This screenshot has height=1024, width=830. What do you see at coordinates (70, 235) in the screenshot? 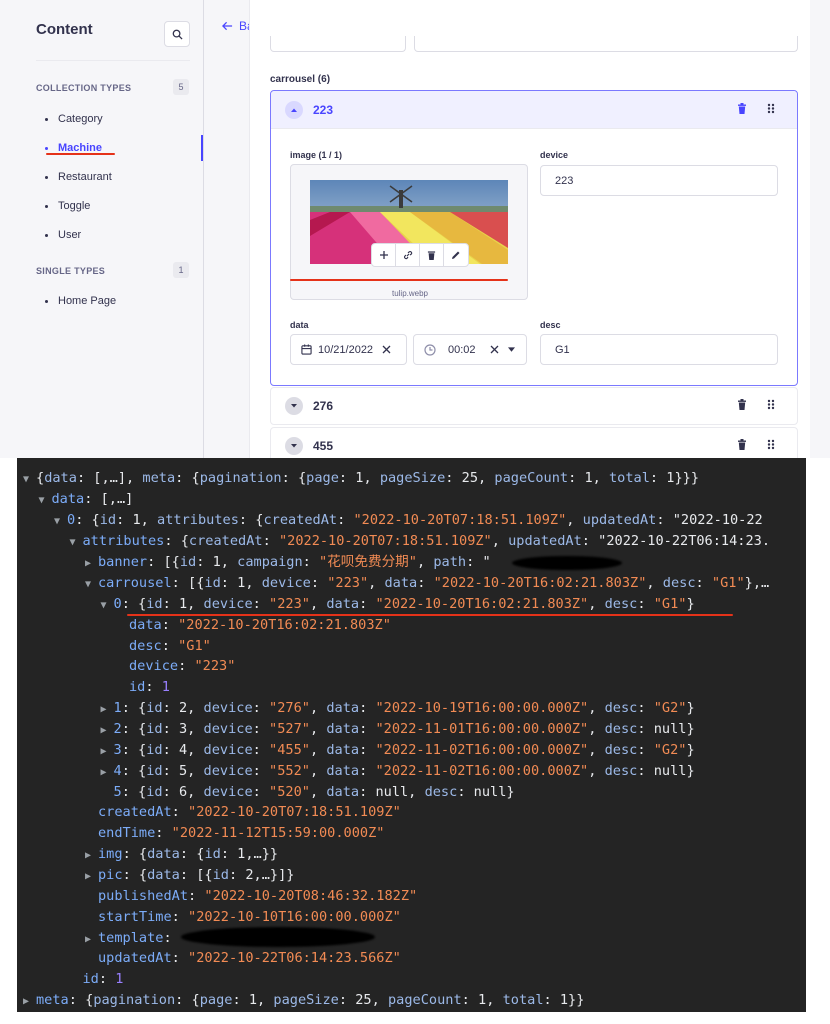
I see `sidebar-item-label: User` at bounding box center [70, 235].